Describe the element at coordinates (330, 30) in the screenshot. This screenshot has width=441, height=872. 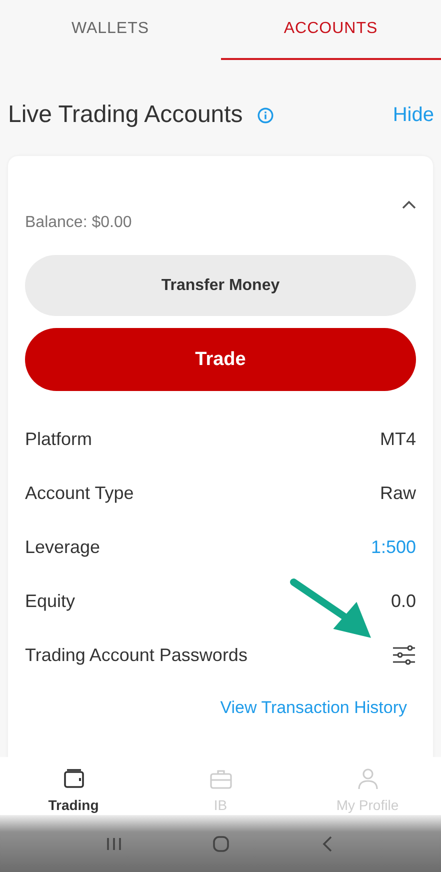
I see `tab: ACCOUNTS` at that location.